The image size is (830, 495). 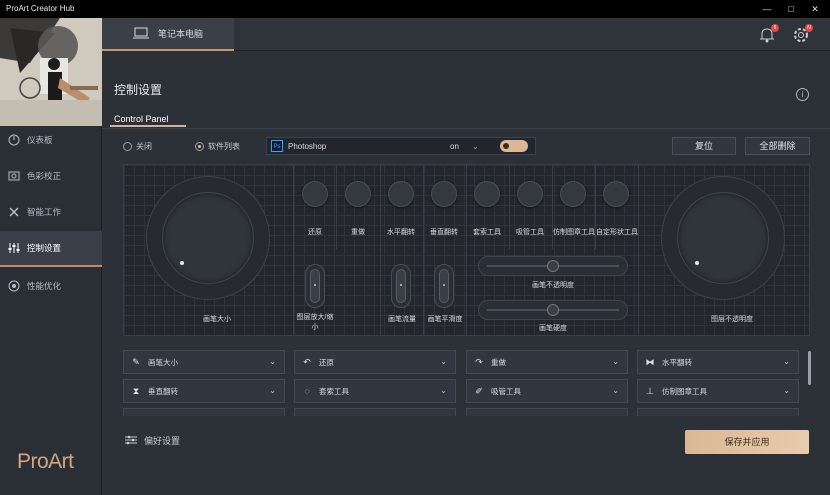 I want to click on gear-icon, so click(x=801, y=37).